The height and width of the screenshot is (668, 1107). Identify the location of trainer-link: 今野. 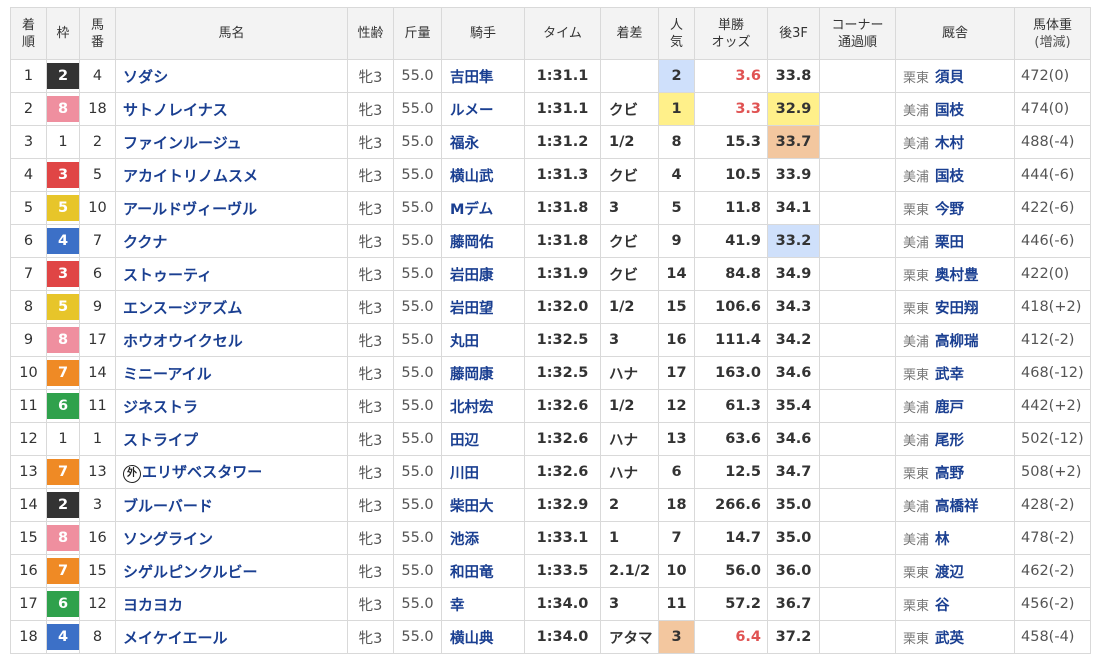
(949, 210).